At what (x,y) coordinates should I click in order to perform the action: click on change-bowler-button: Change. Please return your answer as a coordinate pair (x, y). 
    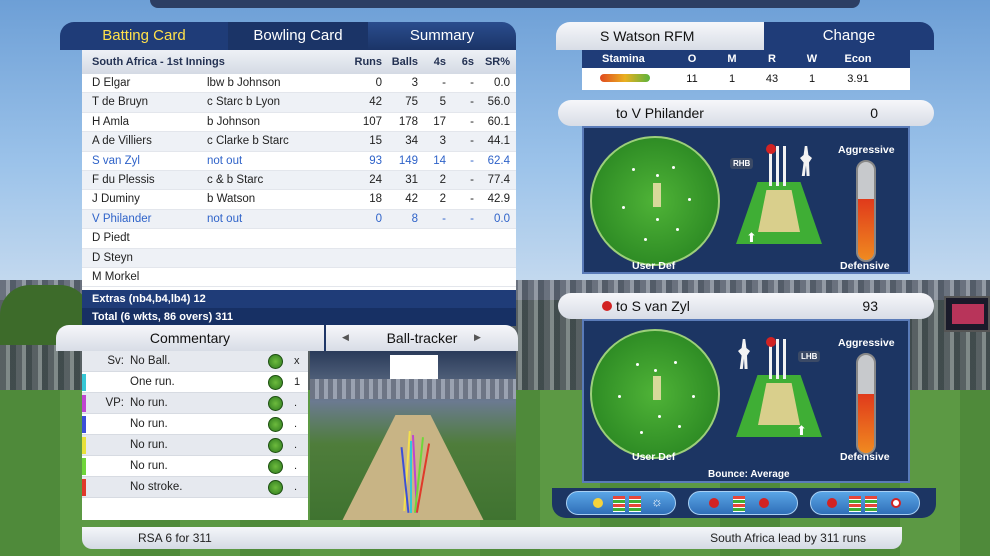
    Looking at the image, I should click on (849, 36).